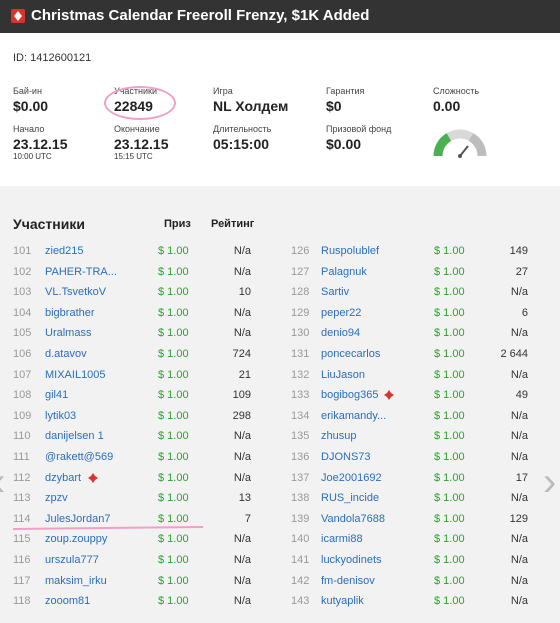 The width and height of the screenshot is (560, 623). What do you see at coordinates (300, 518) in the screenshot?
I see `player-rank: 139` at bounding box center [300, 518].